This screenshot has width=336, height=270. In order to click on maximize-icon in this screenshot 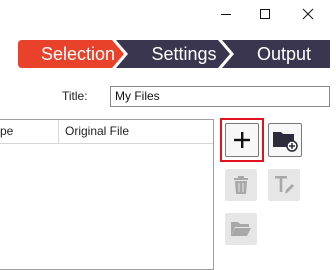, I will do `click(265, 14)`.